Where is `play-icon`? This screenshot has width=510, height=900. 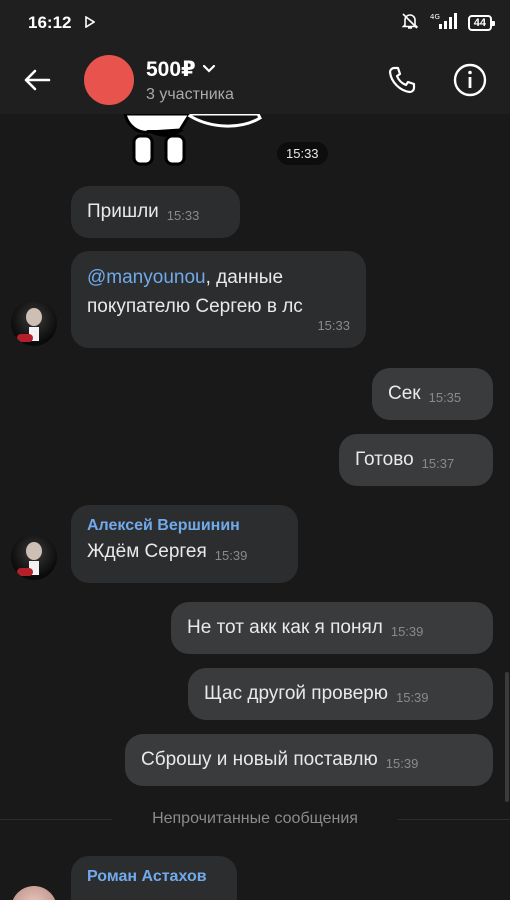
play-icon is located at coordinates (90, 23).